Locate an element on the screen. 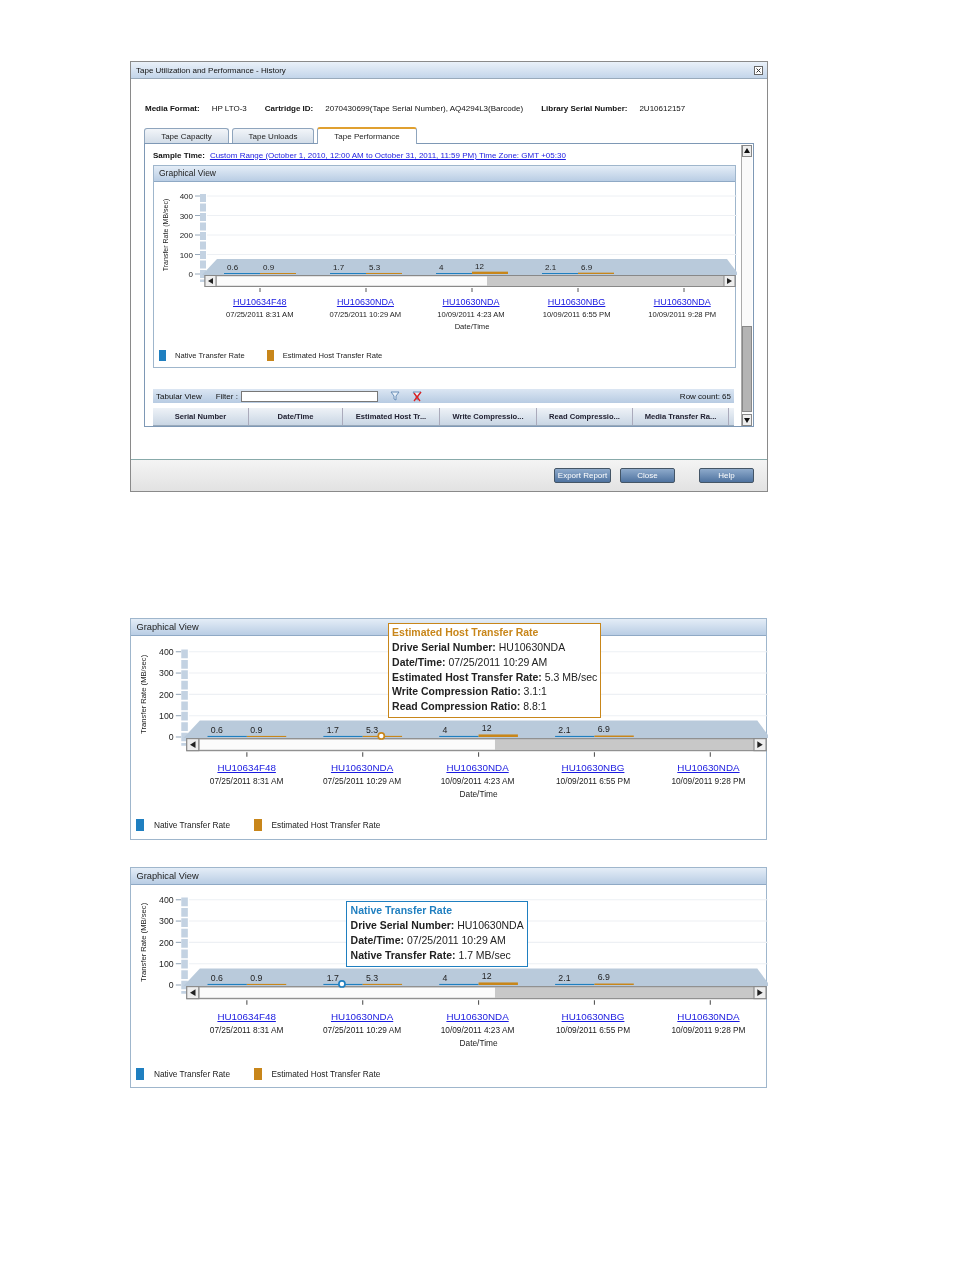 The image size is (954, 1270). scroll-up-button is located at coordinates (747, 151).